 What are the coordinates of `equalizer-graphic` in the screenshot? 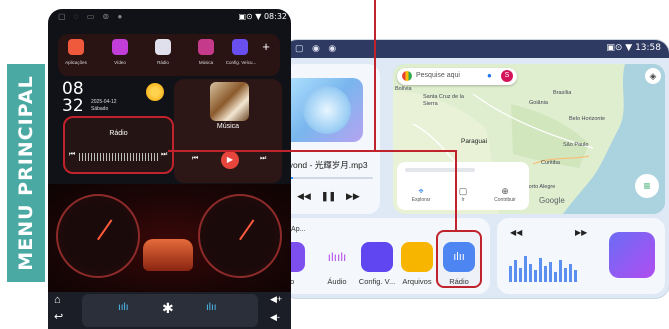 It's located at (543, 269).